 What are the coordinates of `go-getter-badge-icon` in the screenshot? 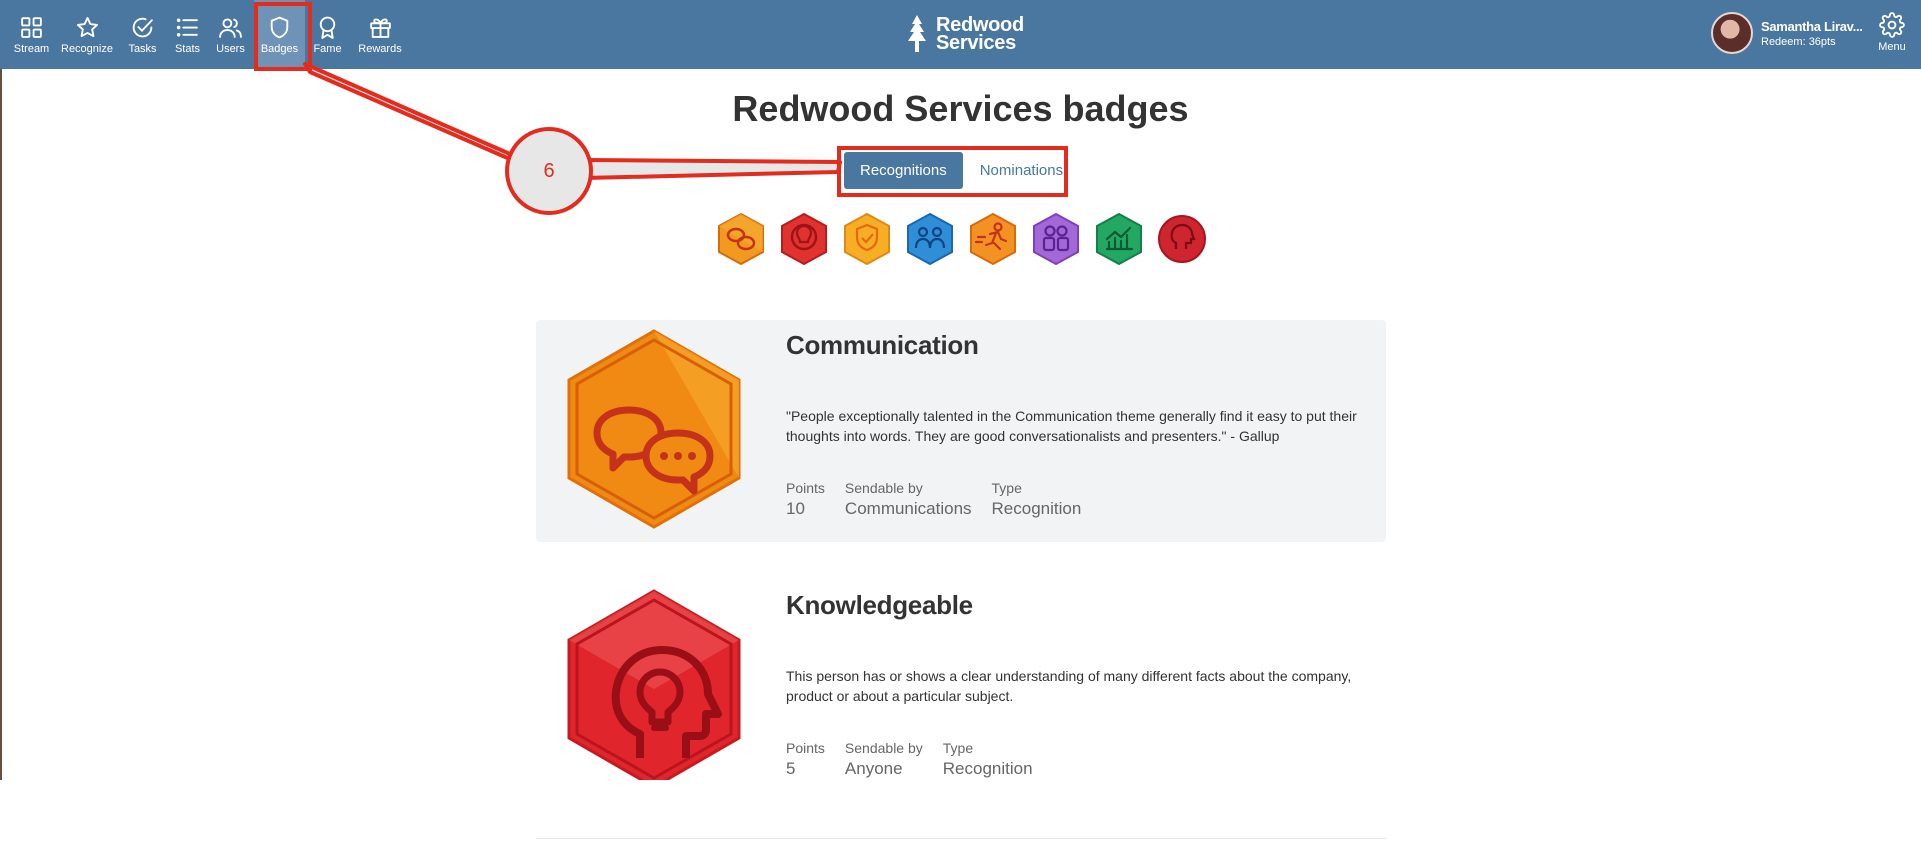 It's located at (993, 239).